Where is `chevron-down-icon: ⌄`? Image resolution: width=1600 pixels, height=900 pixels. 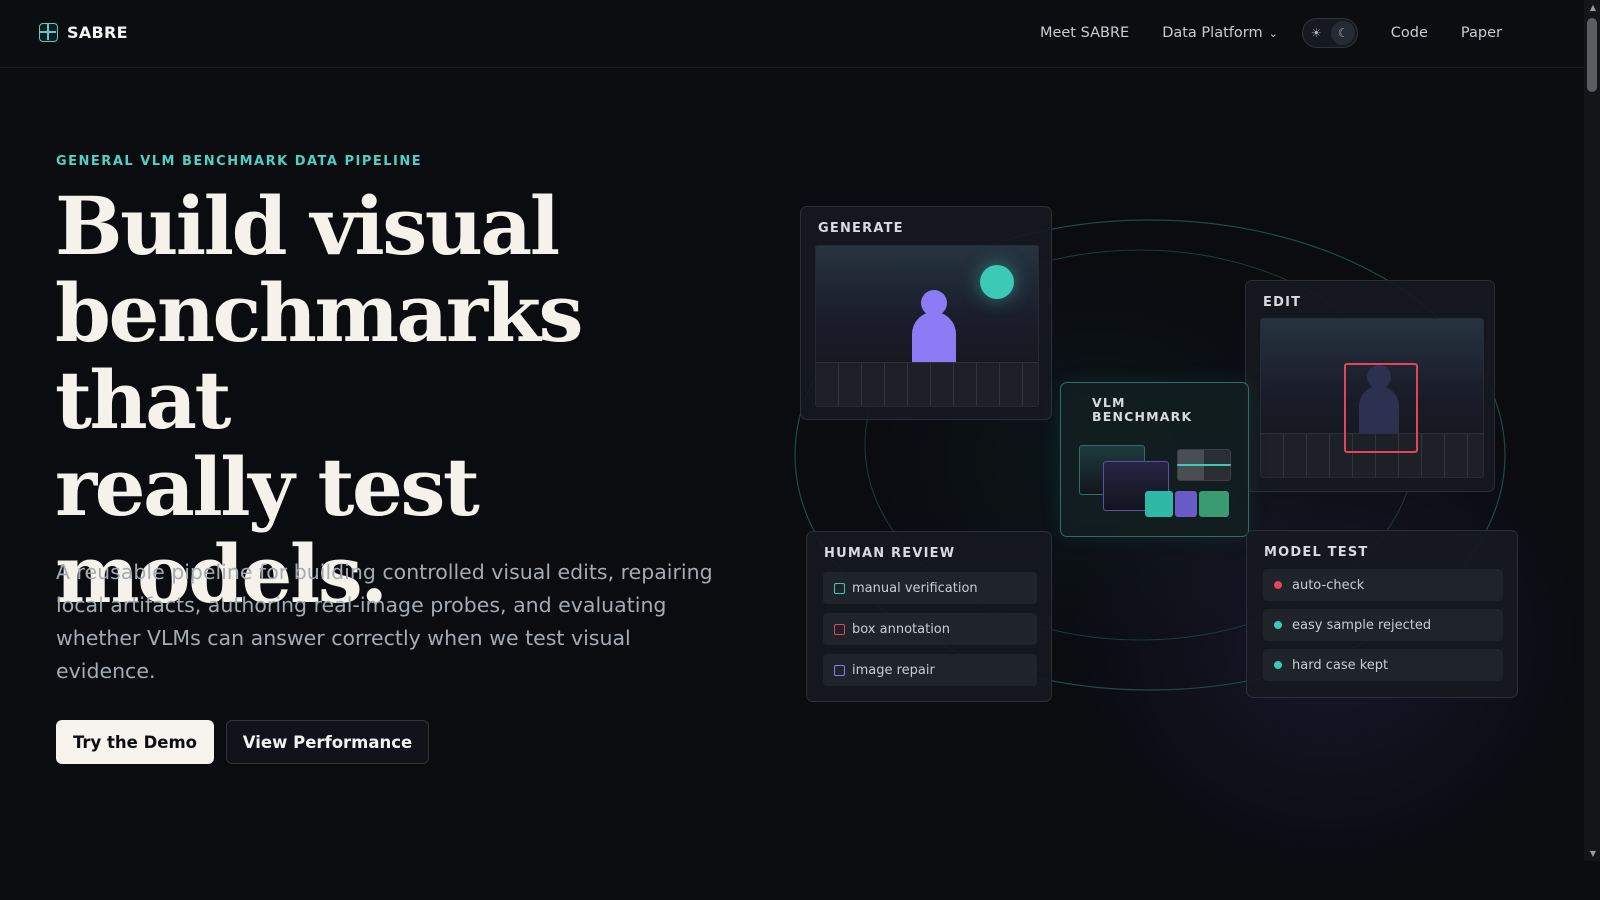 chevron-down-icon: ⌄ is located at coordinates (1273, 33).